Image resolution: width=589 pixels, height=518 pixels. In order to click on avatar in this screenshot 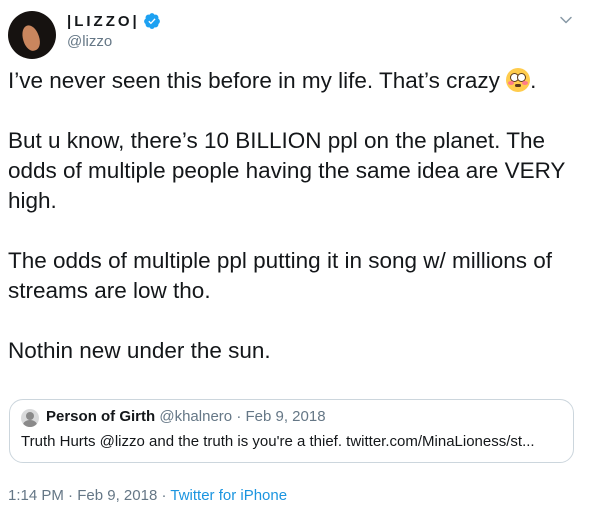, I will do `click(32, 35)`.